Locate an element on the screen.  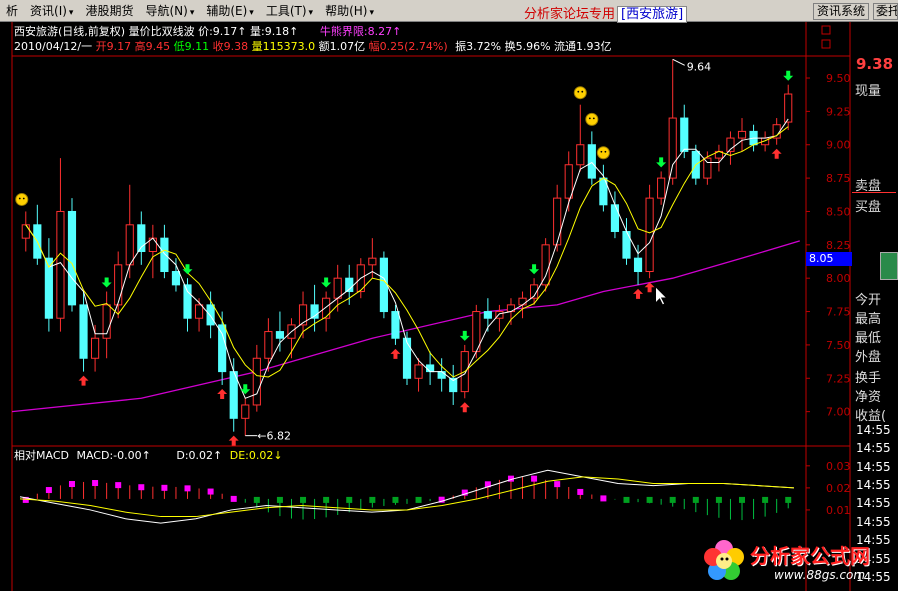
quote-volume: 量115373.0 is located at coordinates (283, 46).